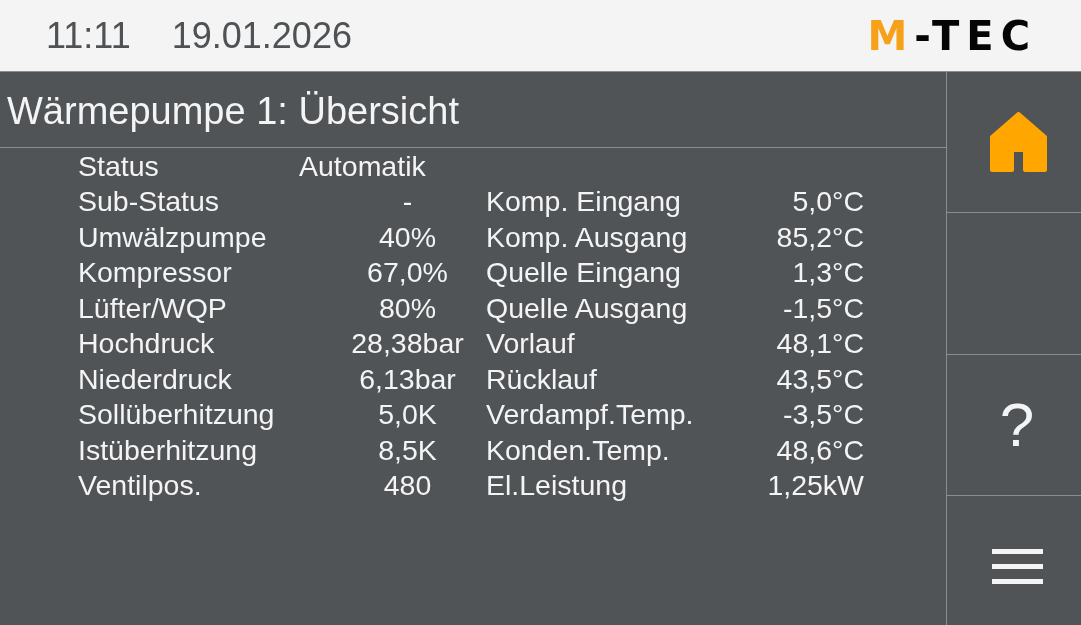 Image resolution: width=1081 pixels, height=625 pixels. What do you see at coordinates (233, 109) in the screenshot?
I see `page-title: Wärmepumpe 1: Übersicht` at bounding box center [233, 109].